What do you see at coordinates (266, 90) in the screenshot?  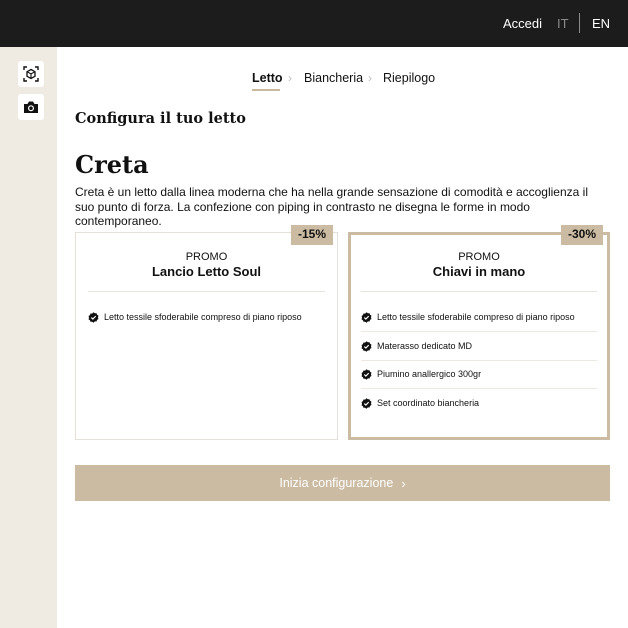 I see `active-step-indicator` at bounding box center [266, 90].